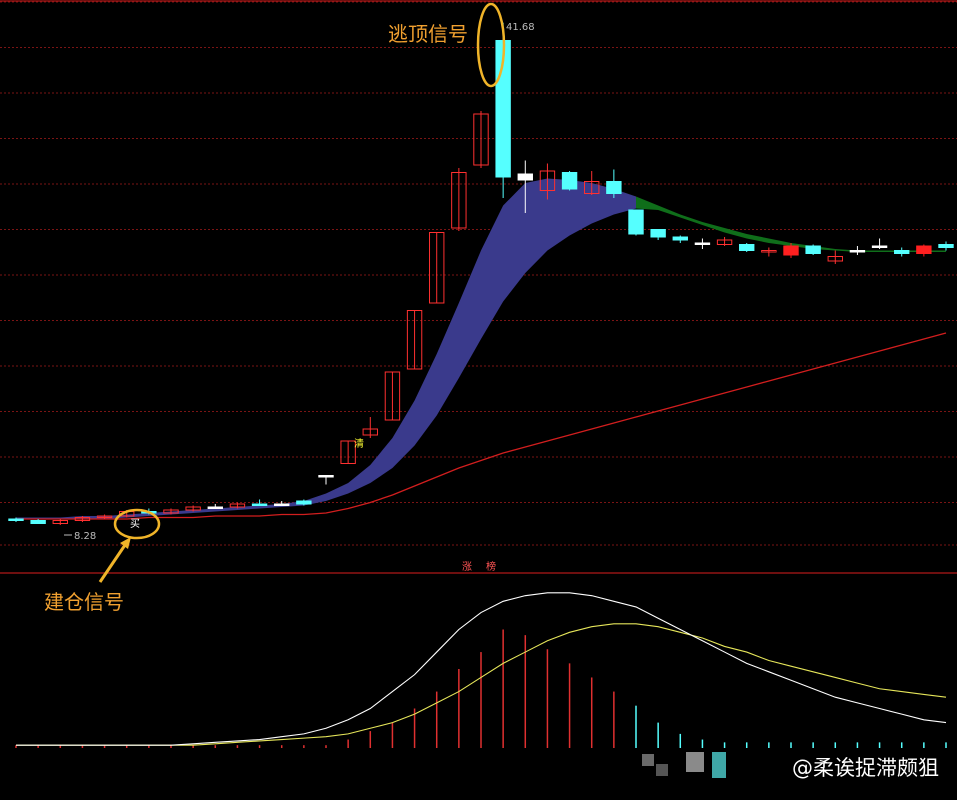 This screenshot has height=800, width=957. What do you see at coordinates (85, 536) in the screenshot?
I see `low-price-label: 8.28` at bounding box center [85, 536].